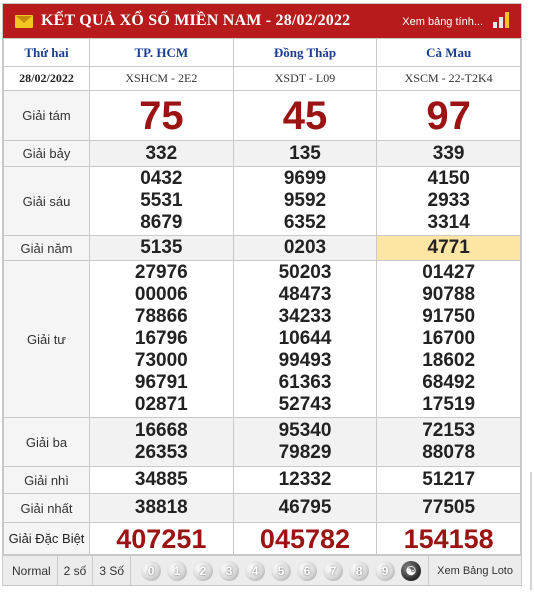 This screenshot has height=593, width=534. What do you see at coordinates (305, 508) in the screenshot?
I see `prize-number: 46795` at bounding box center [305, 508].